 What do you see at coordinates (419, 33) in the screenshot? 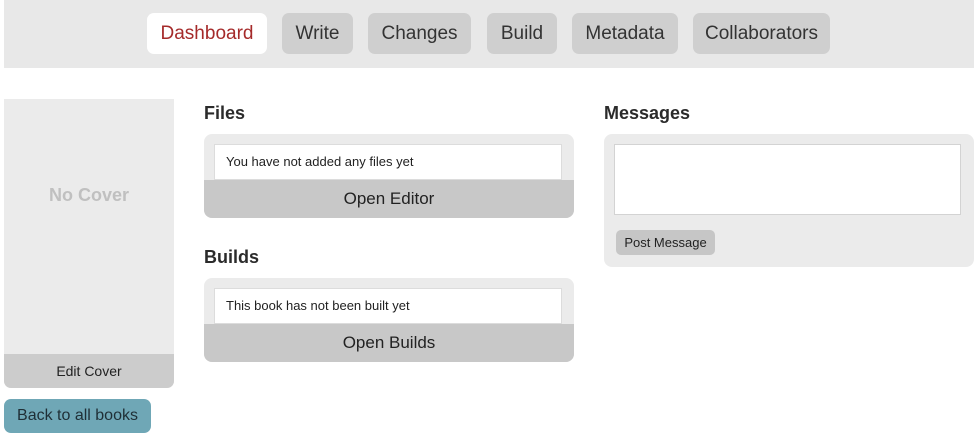
I see `tab-changes: Changes` at bounding box center [419, 33].